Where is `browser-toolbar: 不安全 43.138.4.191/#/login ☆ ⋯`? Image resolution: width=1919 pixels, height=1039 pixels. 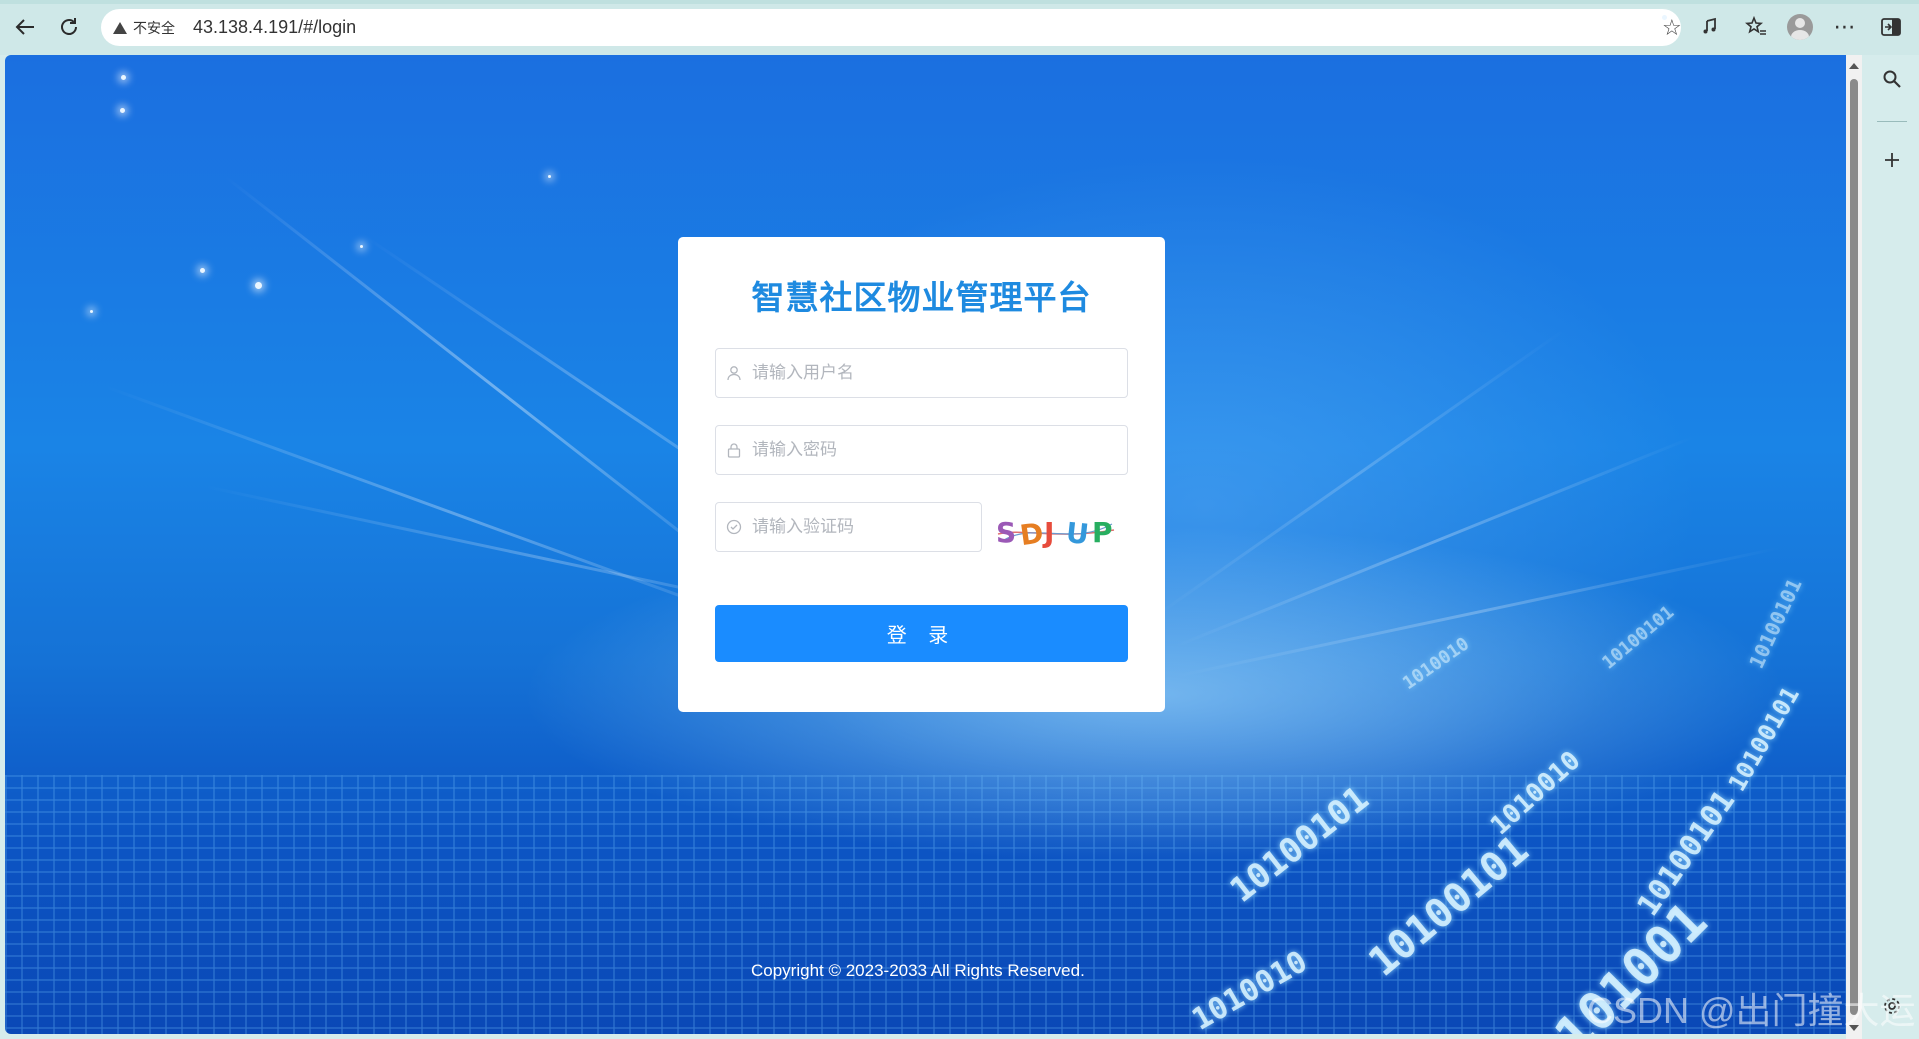
browser-toolbar: 不安全 43.138.4.191/#/login ☆ ⋯ is located at coordinates (959, 27).